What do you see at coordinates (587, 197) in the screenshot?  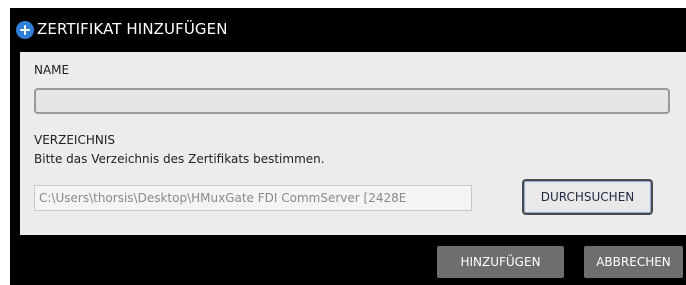 I see `browse-button: DURCHSUCHEN` at bounding box center [587, 197].